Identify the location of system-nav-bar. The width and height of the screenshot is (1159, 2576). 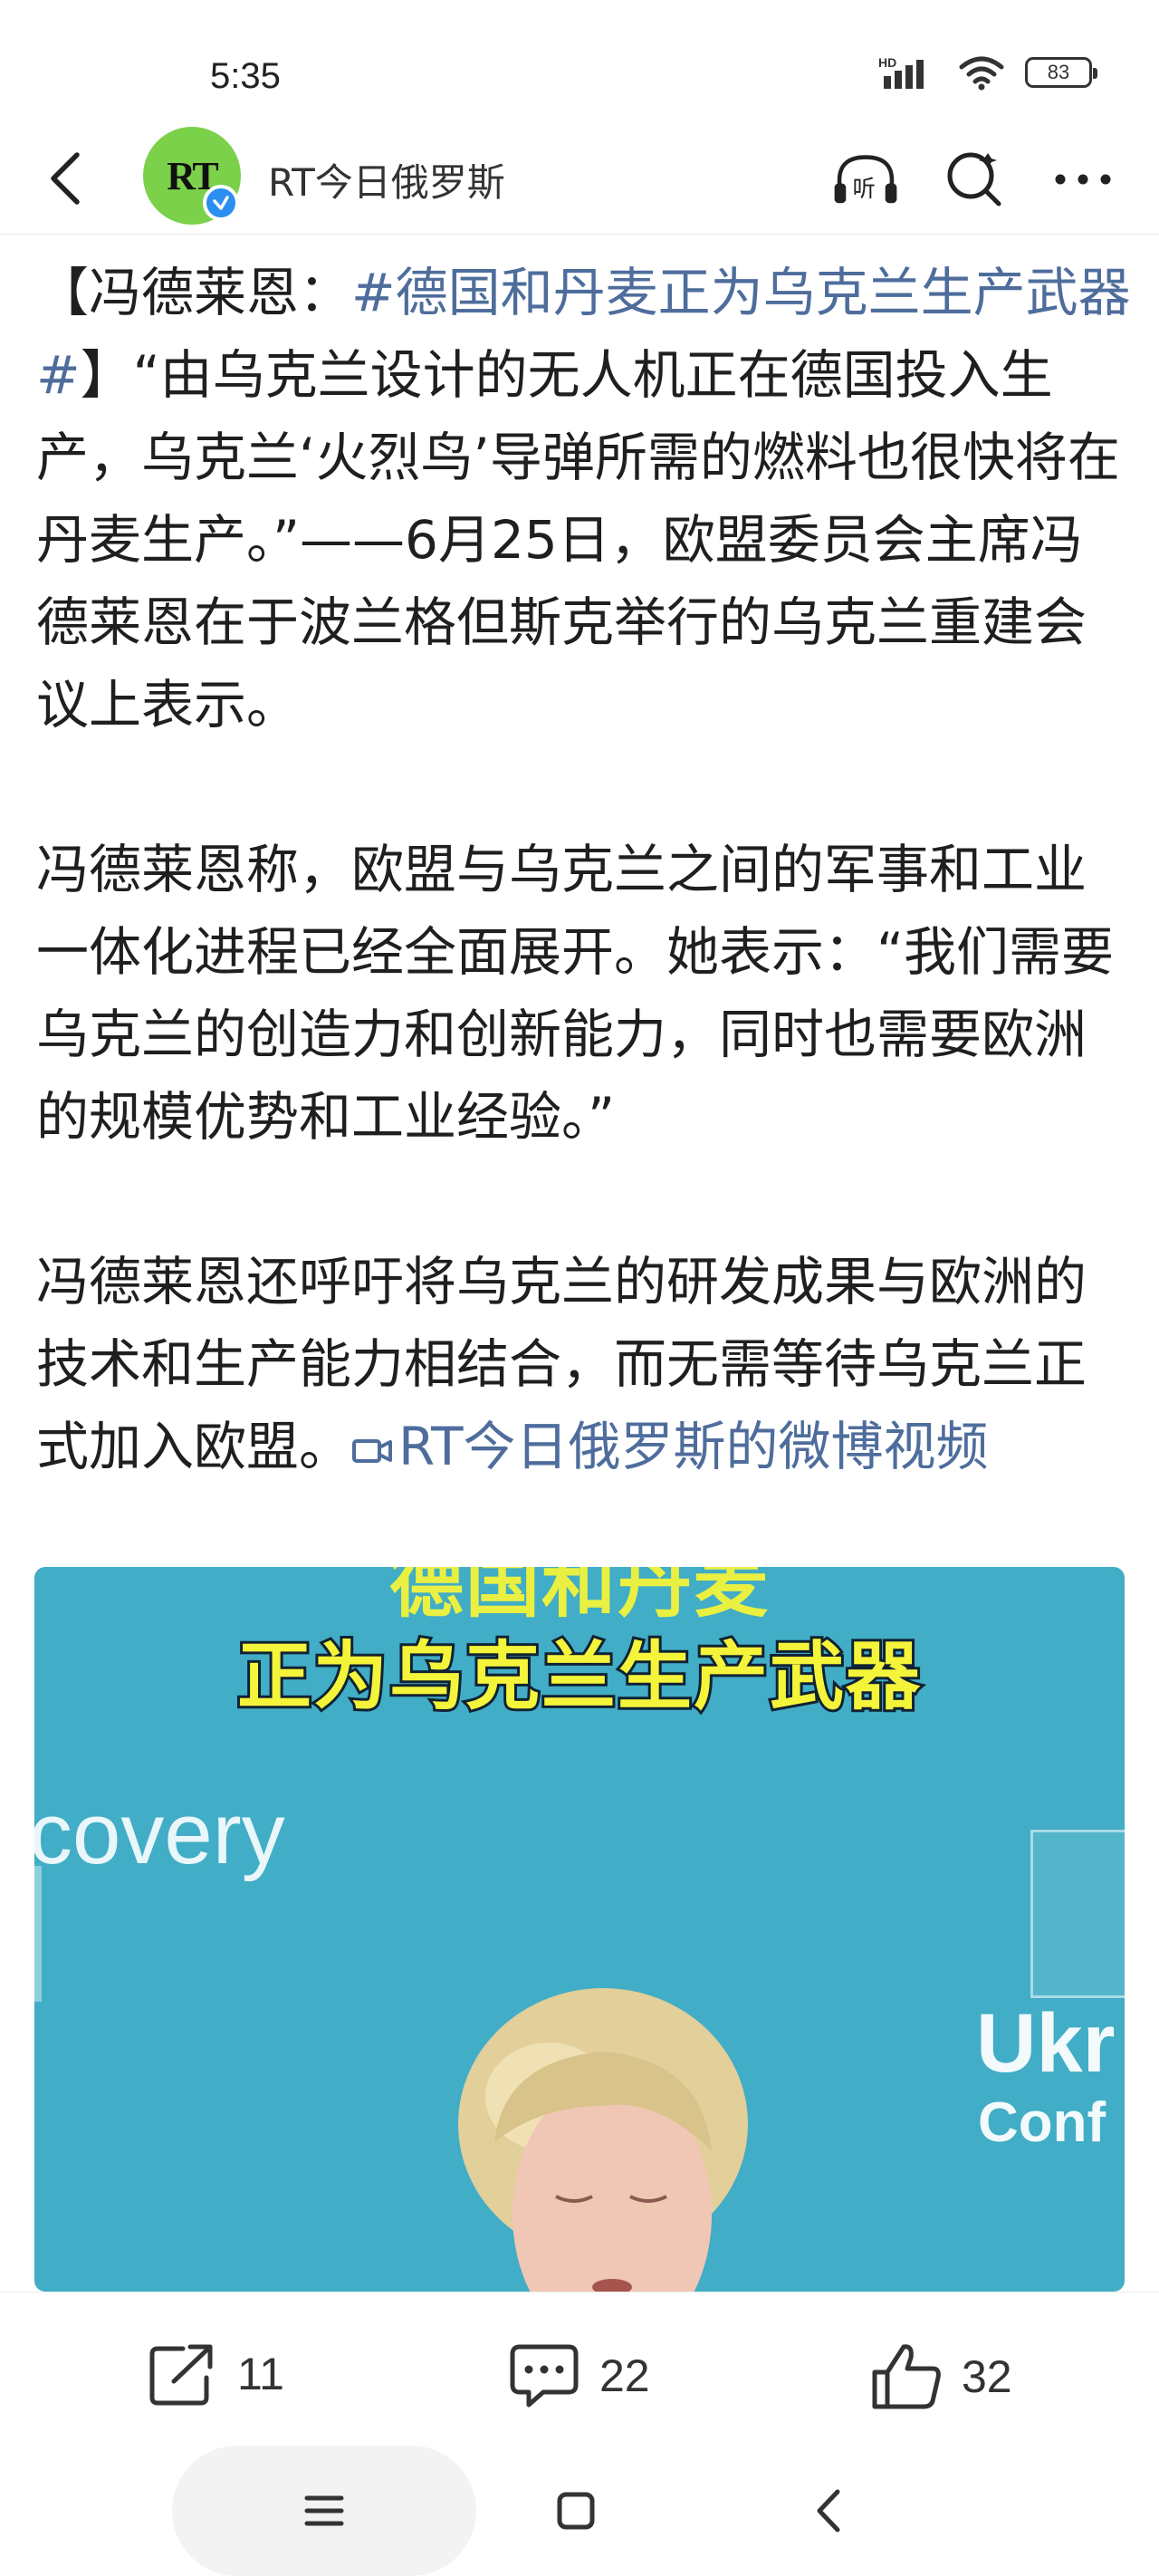
(579, 2511).